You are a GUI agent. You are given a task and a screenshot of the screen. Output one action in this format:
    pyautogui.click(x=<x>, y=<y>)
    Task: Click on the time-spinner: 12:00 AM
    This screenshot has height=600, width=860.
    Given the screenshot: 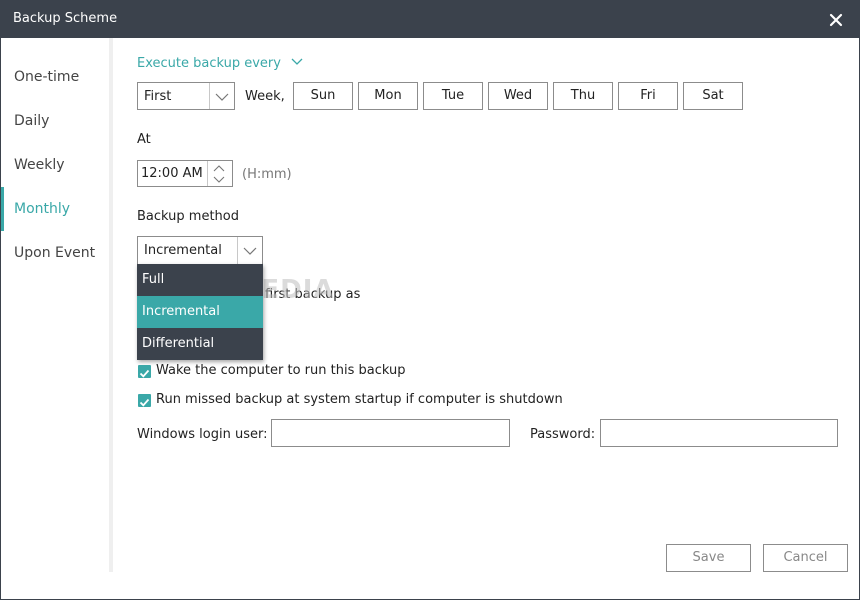 What is the action you would take?
    pyautogui.click(x=185, y=173)
    